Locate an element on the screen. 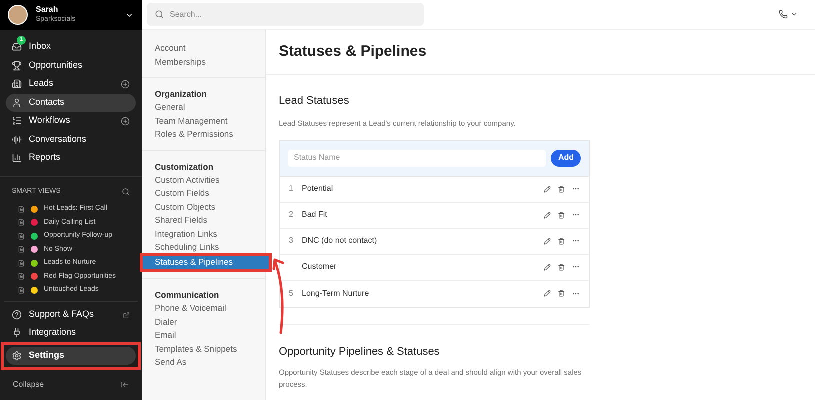 The height and width of the screenshot is (400, 815). menu-item: Shared Fields is located at coordinates (203, 221).